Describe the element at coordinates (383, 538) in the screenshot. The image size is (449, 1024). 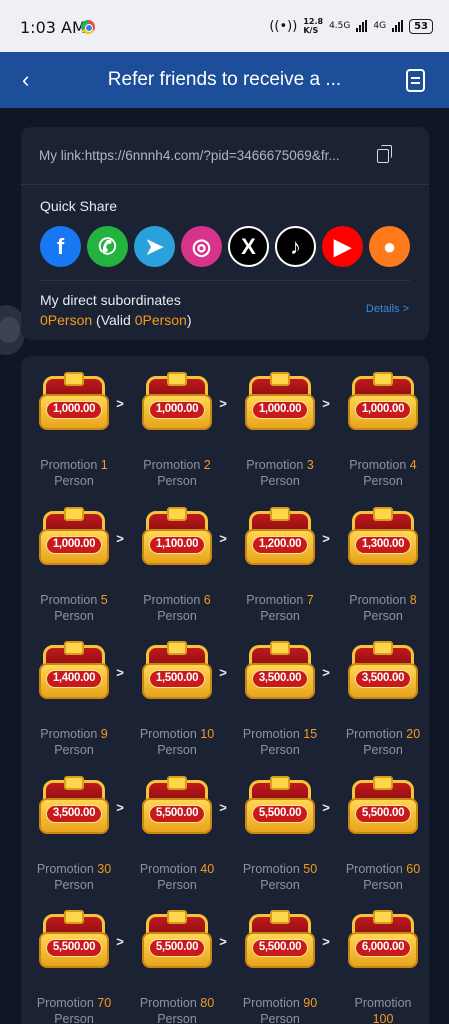
I see `treasure-chest-icon: 1,300.00` at that location.